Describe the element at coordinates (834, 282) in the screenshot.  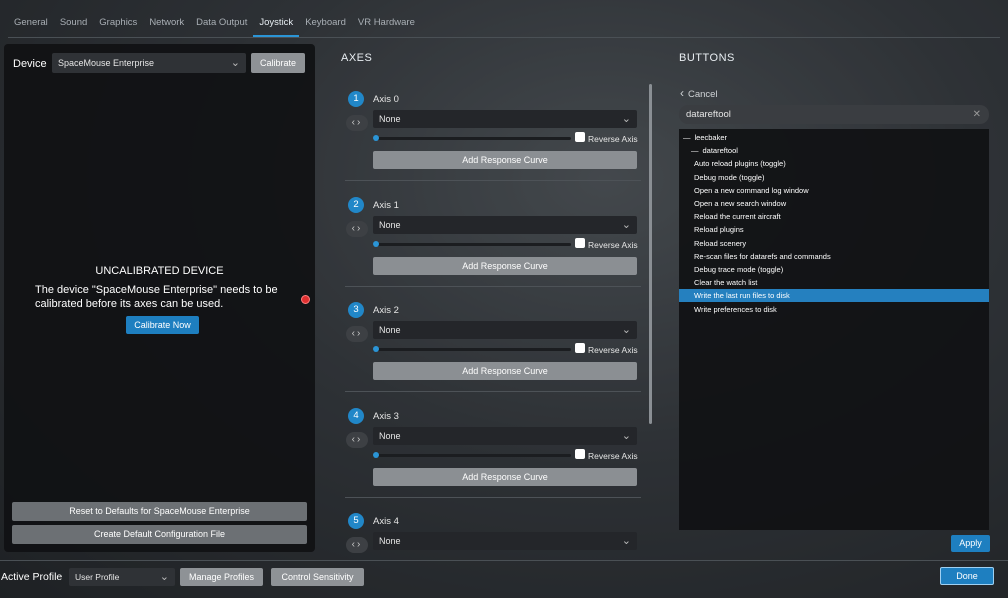
I see `command-item: Clear the watch list` at that location.